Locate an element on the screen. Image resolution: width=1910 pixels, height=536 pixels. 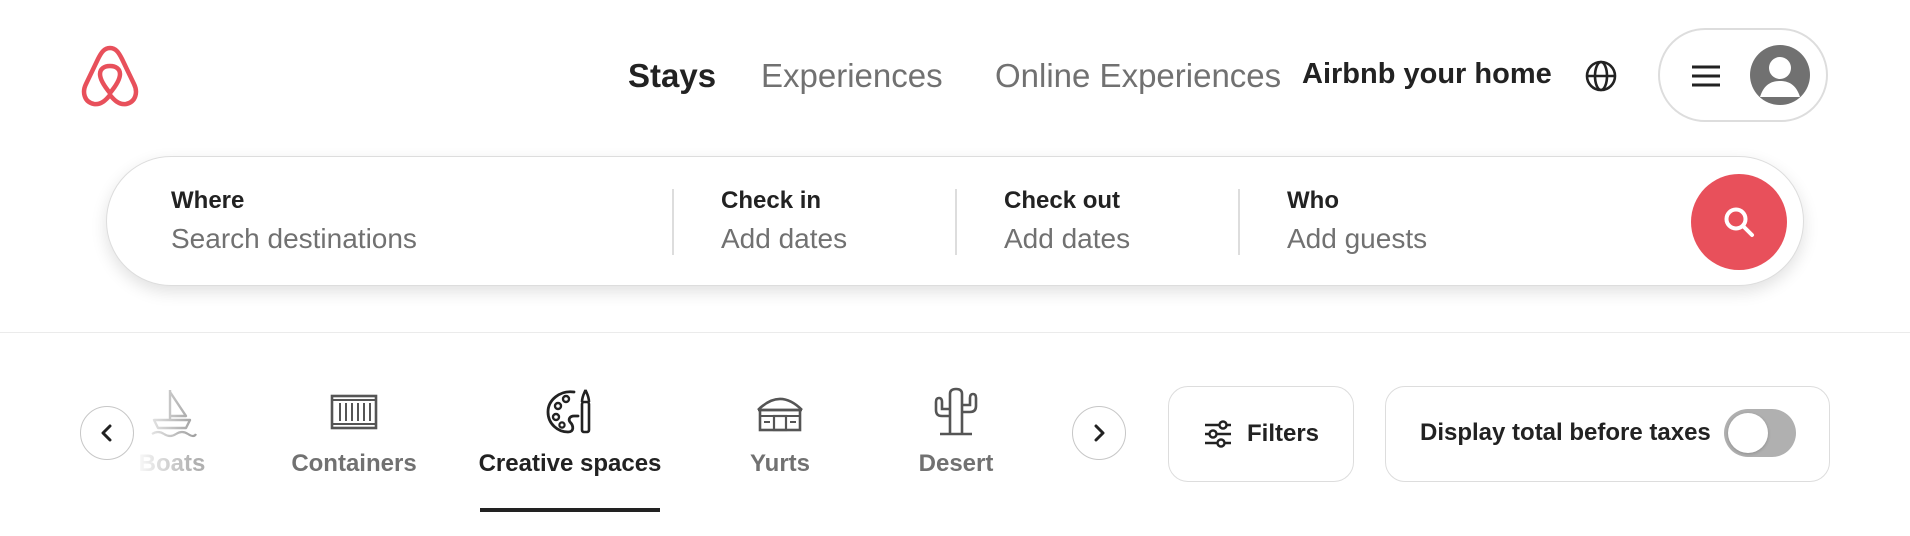
category-yurts: Yurts is located at coordinates (780, 432).